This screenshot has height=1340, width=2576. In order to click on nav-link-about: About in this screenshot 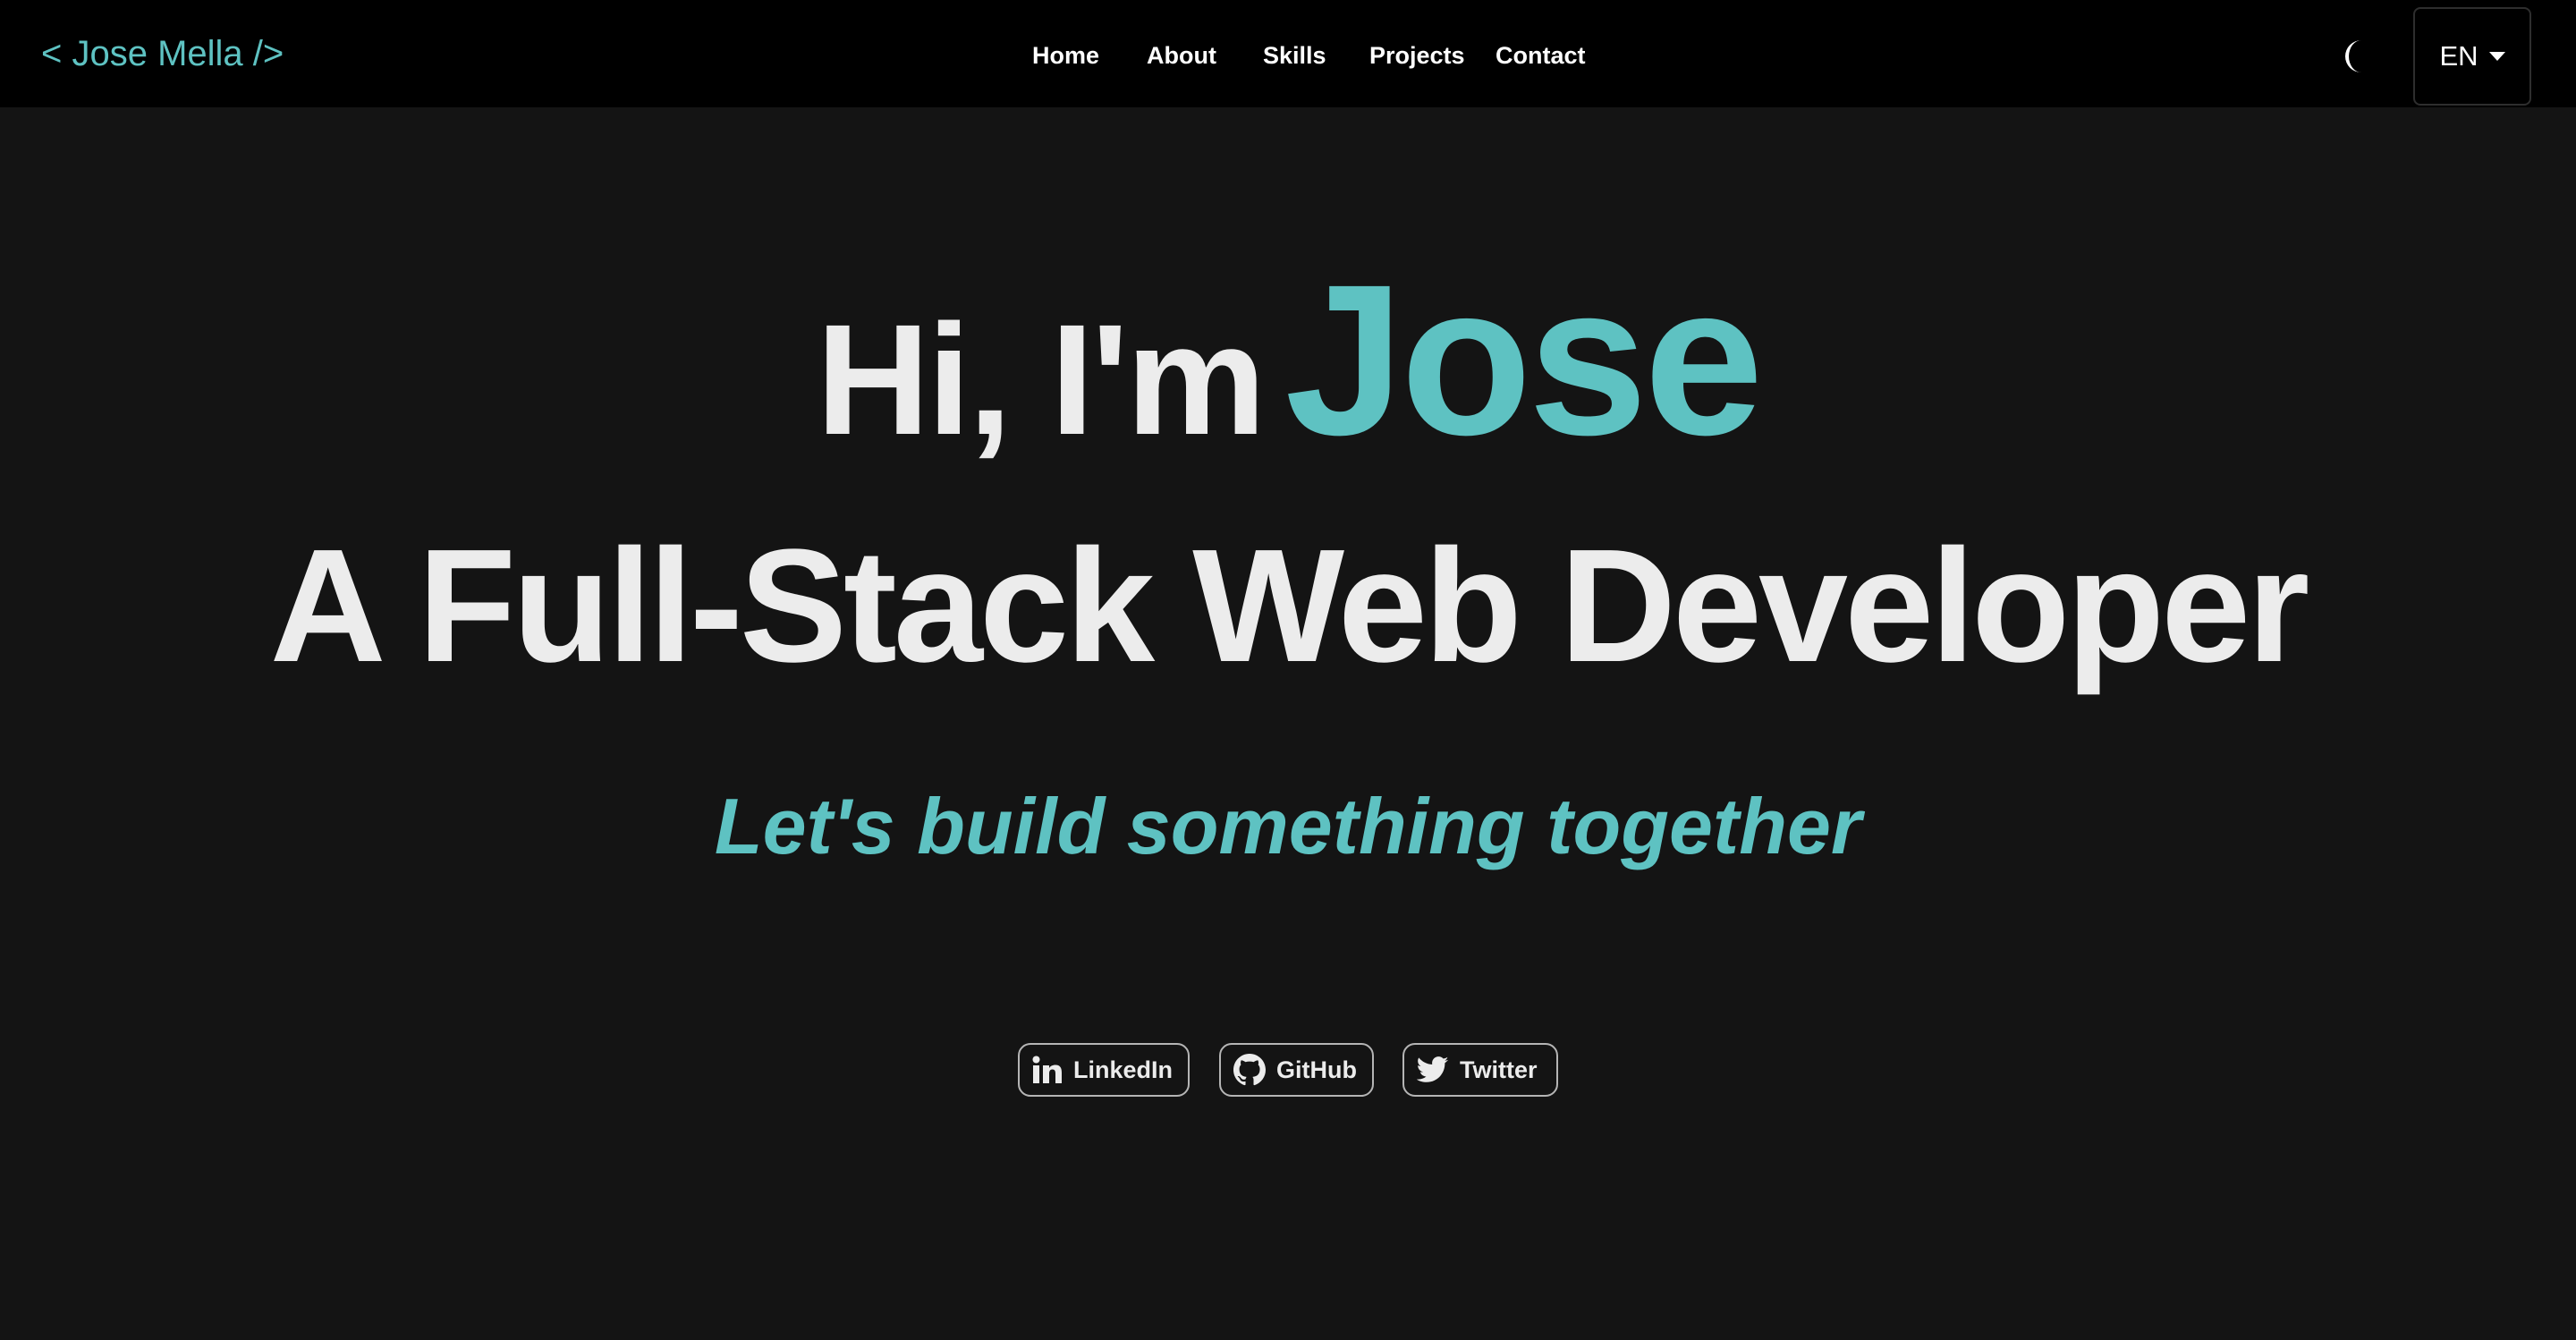, I will do `click(1181, 55)`.